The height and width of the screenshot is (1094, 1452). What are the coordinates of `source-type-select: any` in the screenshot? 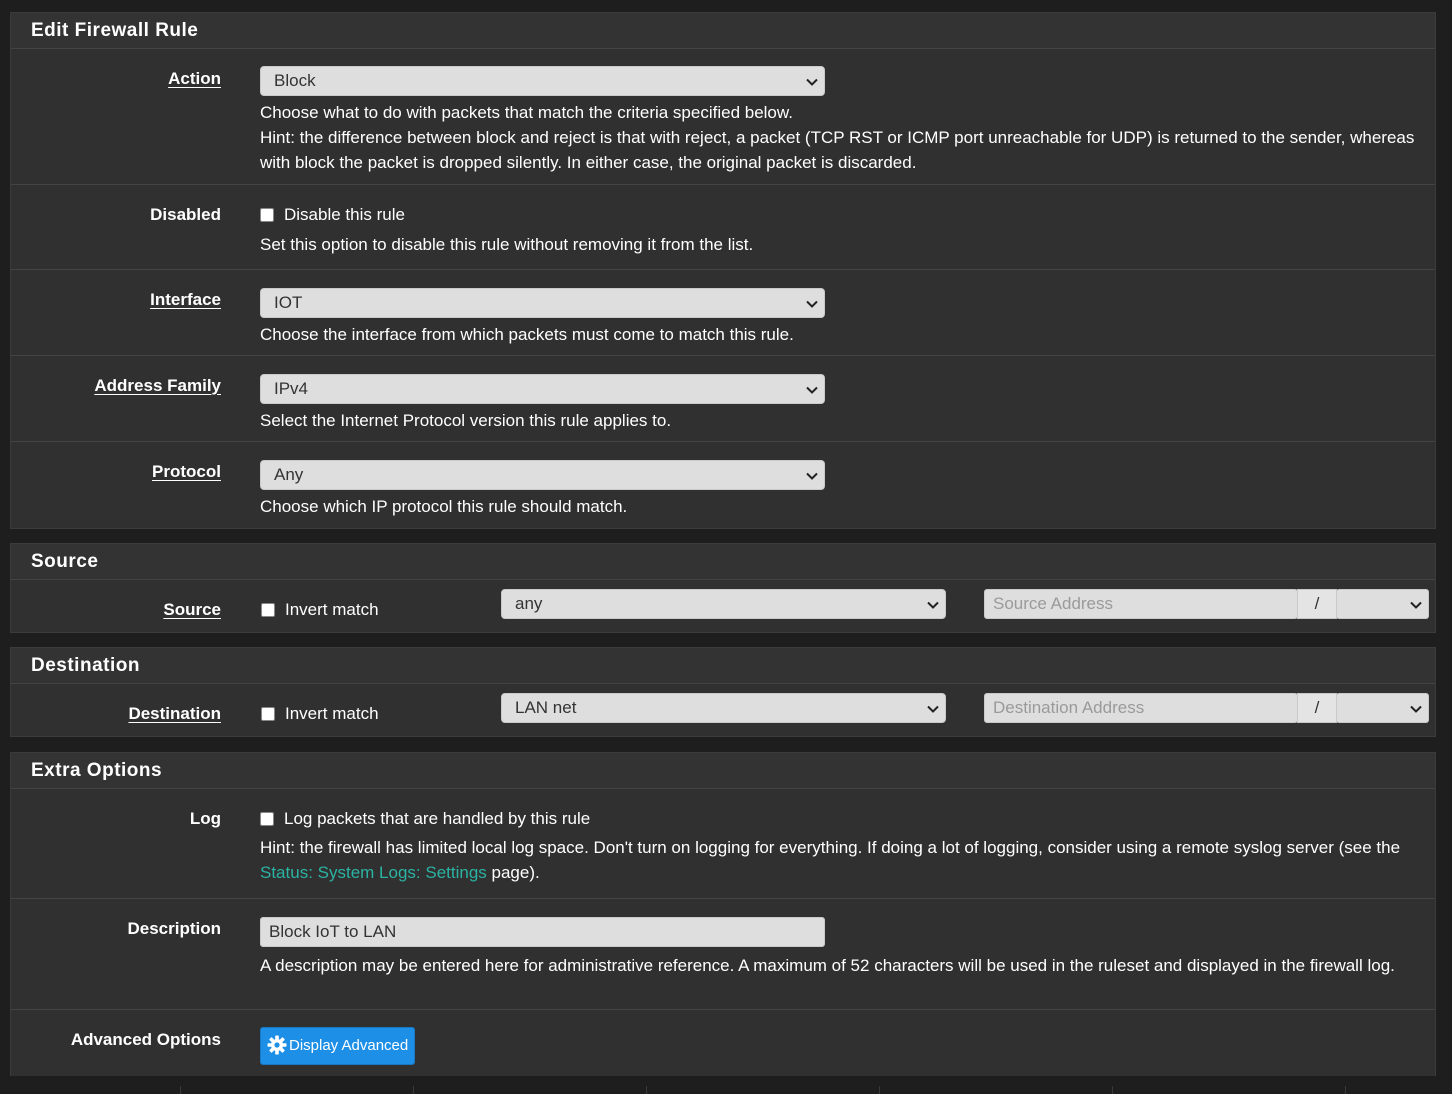 It's located at (723, 604).